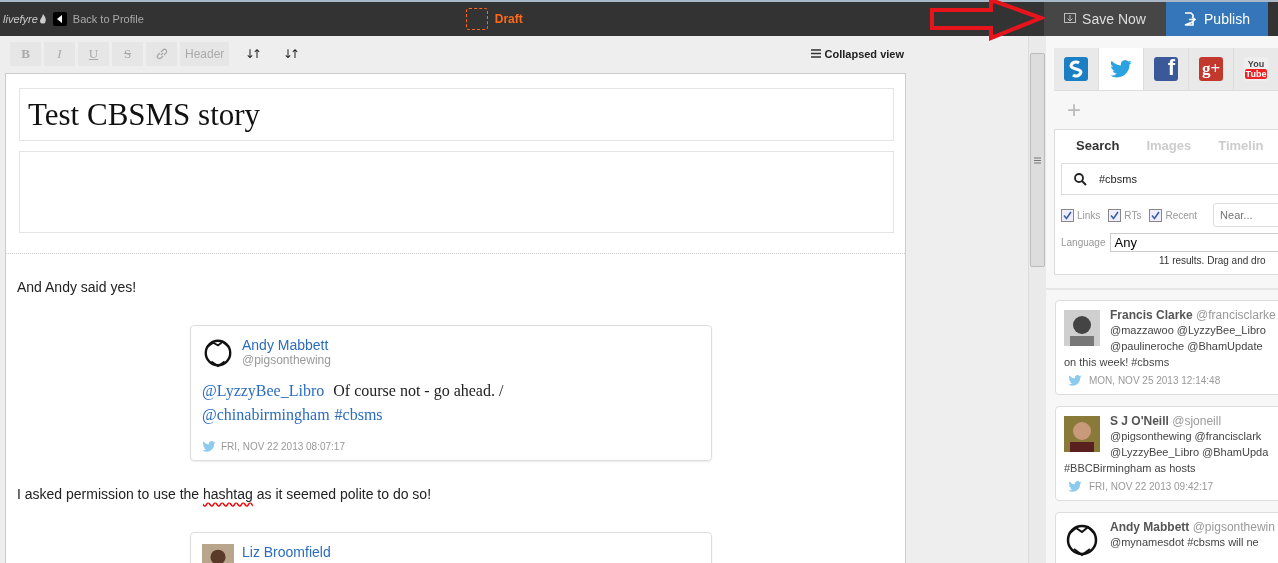 The width and height of the screenshot is (1278, 563). I want to click on paragraph: And Andy said yes!, so click(77, 287).